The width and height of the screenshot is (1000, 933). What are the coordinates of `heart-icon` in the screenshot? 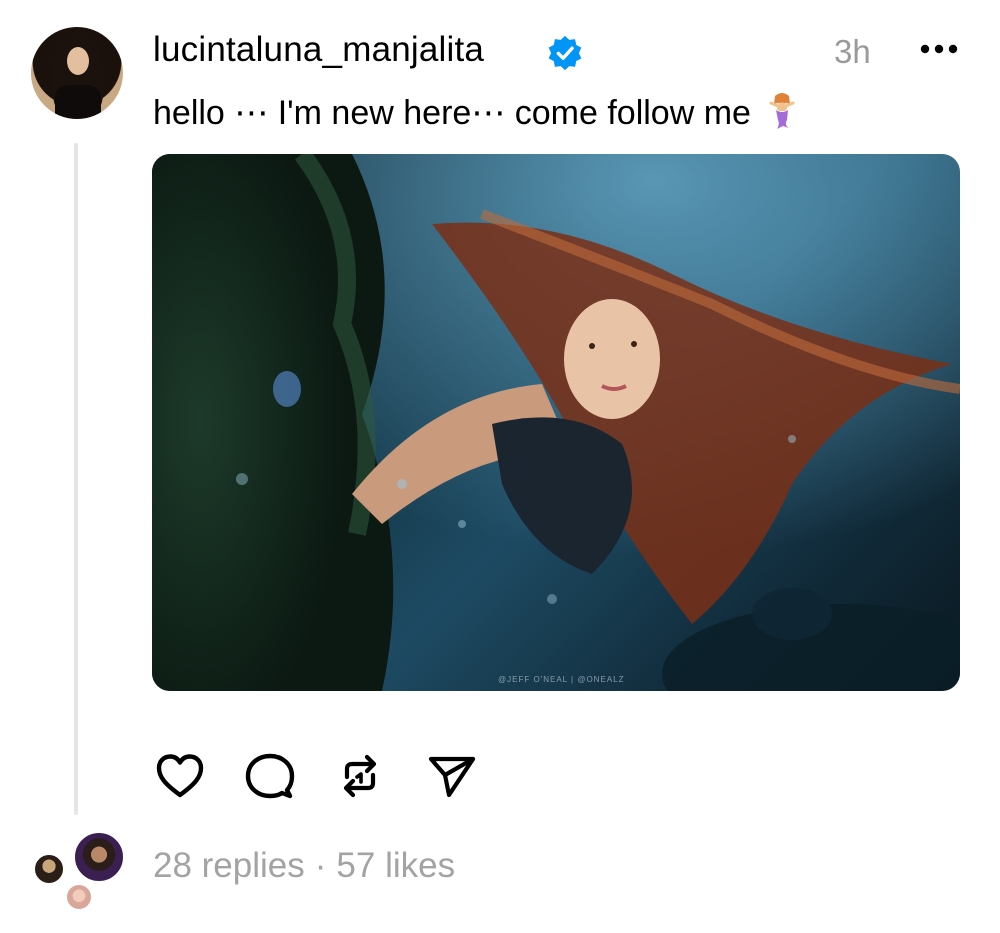 It's located at (180, 776).